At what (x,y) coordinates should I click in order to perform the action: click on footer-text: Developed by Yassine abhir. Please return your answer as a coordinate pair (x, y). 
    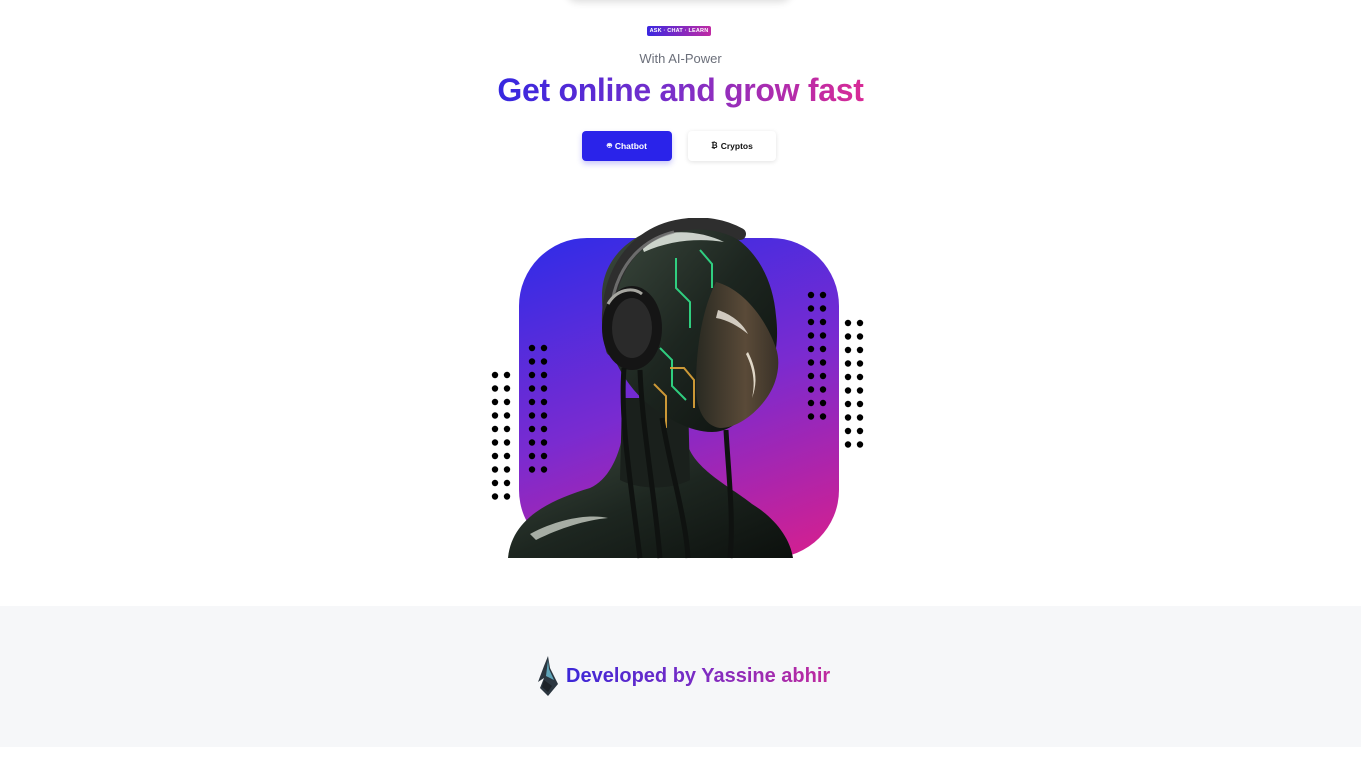
    Looking at the image, I should click on (698, 675).